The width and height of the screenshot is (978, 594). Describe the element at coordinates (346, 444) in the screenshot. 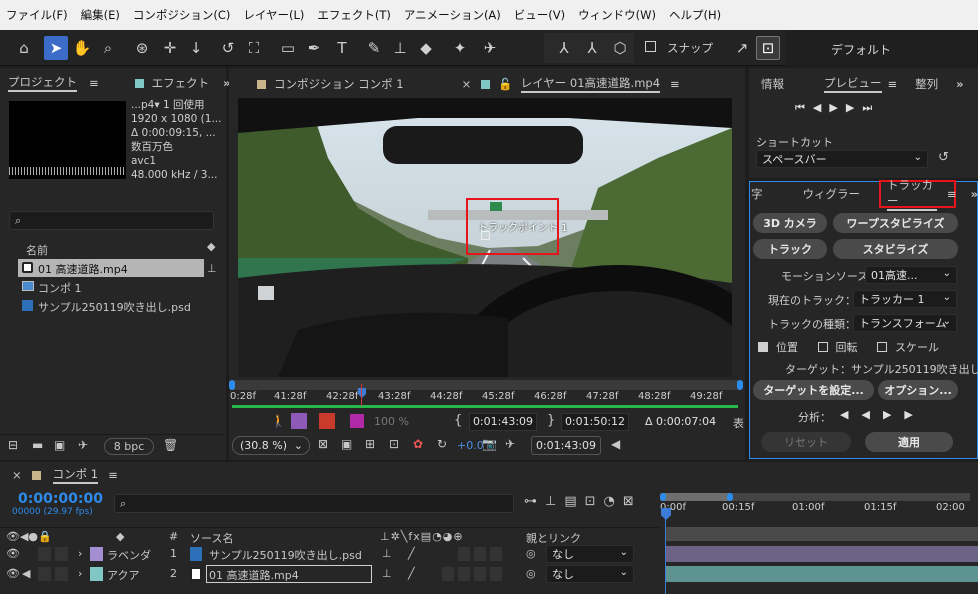

I see `mask-toggle-icon: ▣` at that location.